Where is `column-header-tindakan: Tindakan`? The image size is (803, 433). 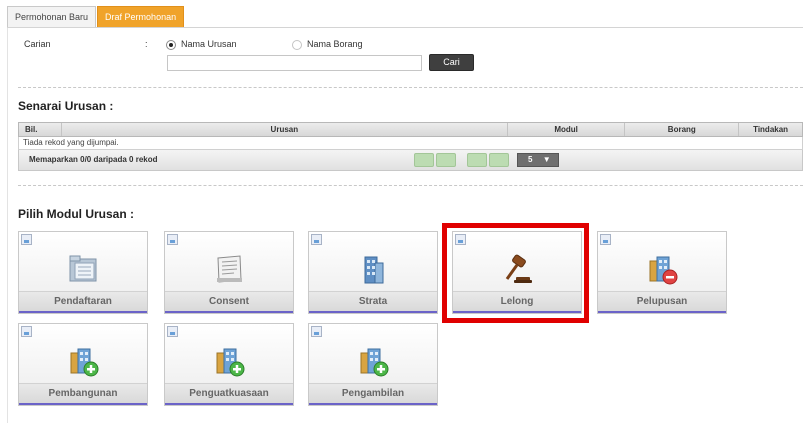 column-header-tindakan: Tindakan is located at coordinates (770, 129).